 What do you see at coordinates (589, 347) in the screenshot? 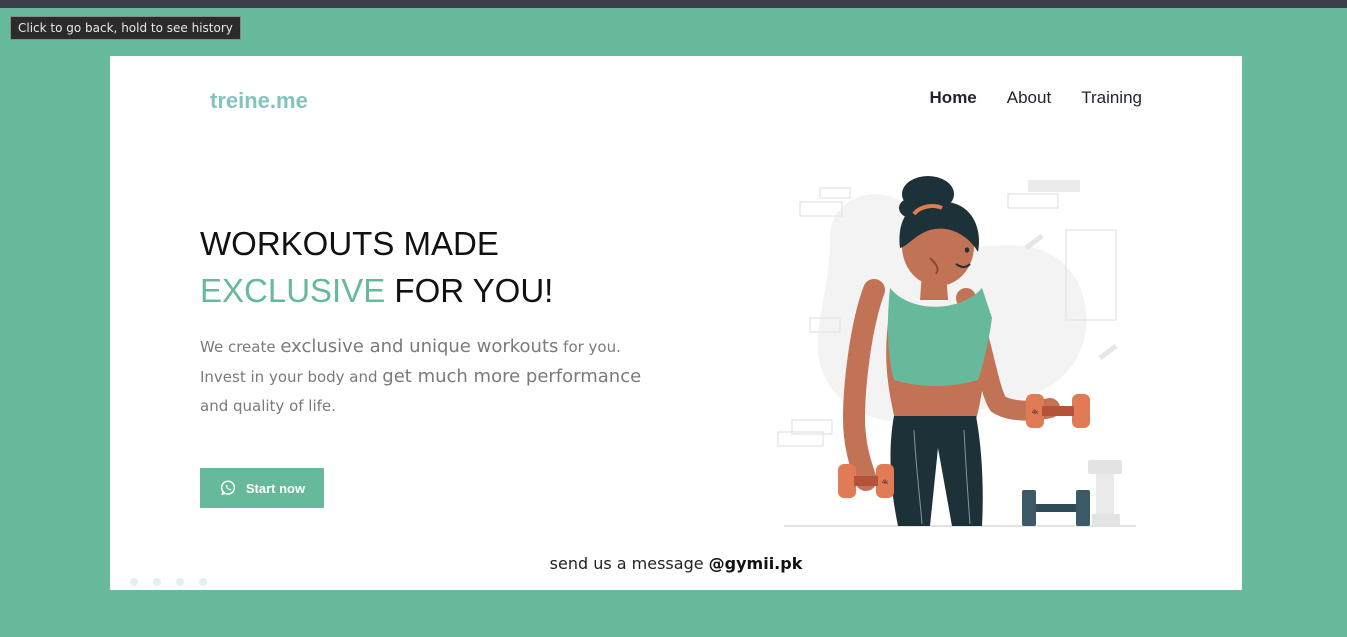
I see `desc-text: for you.` at bounding box center [589, 347].